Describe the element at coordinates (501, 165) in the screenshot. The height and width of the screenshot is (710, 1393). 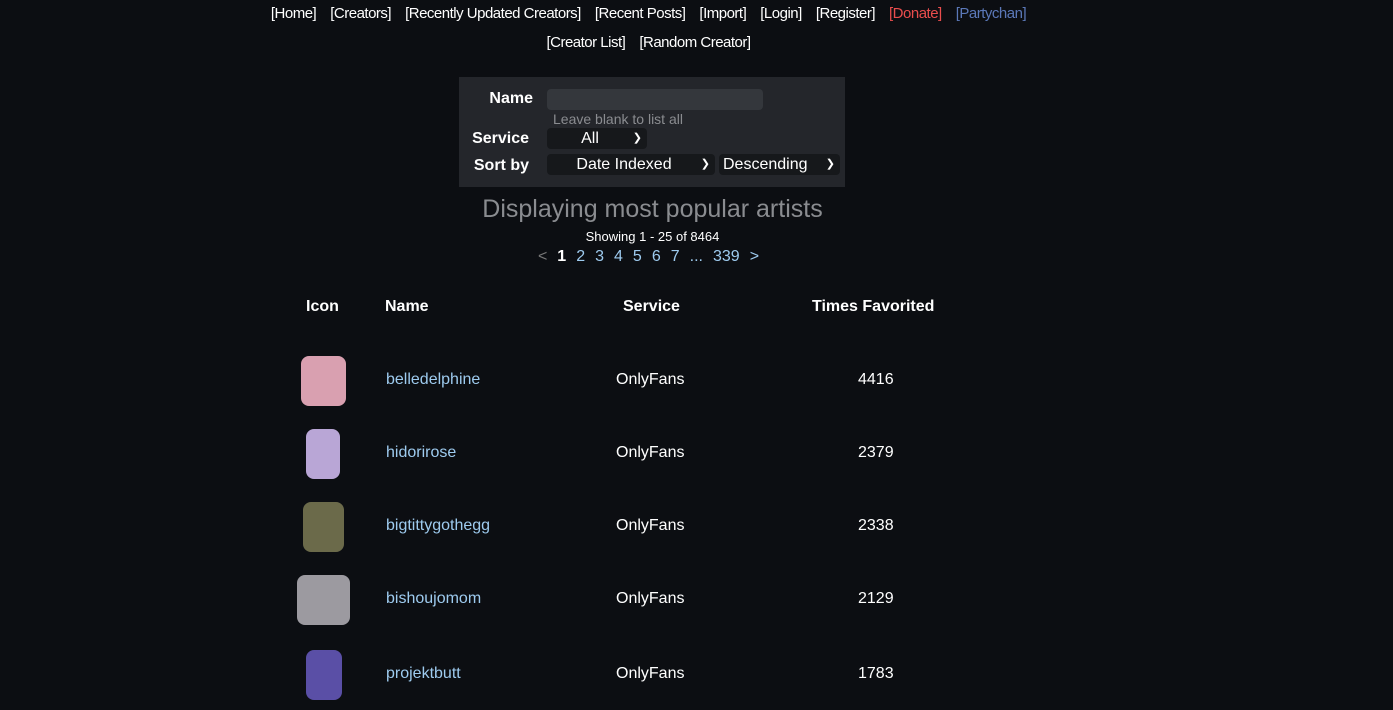
I see `sort-label: Sort by` at that location.